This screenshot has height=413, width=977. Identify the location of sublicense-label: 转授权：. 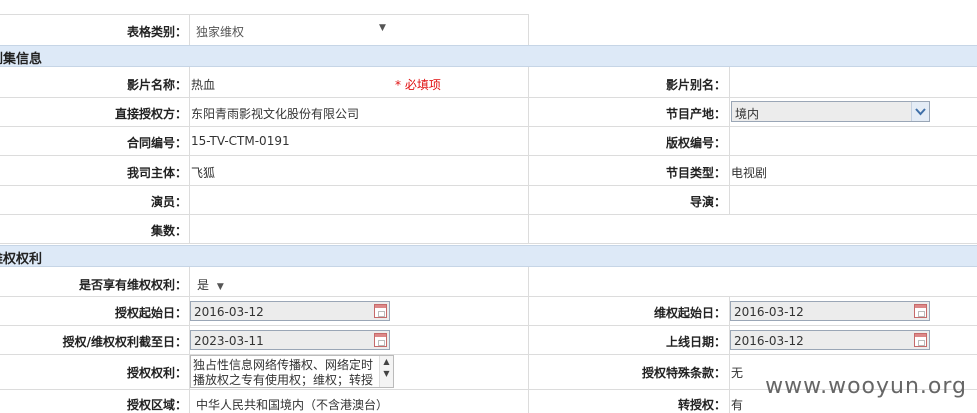
(701, 405).